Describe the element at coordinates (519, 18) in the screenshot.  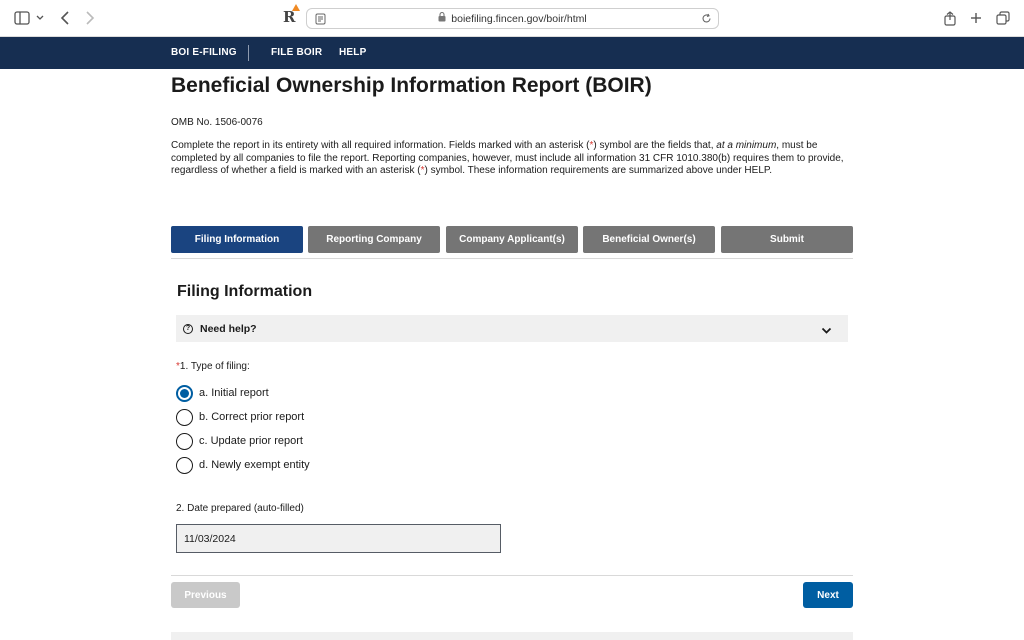
I see `url-text: boiefiling.fincen.gov/boir/html` at that location.